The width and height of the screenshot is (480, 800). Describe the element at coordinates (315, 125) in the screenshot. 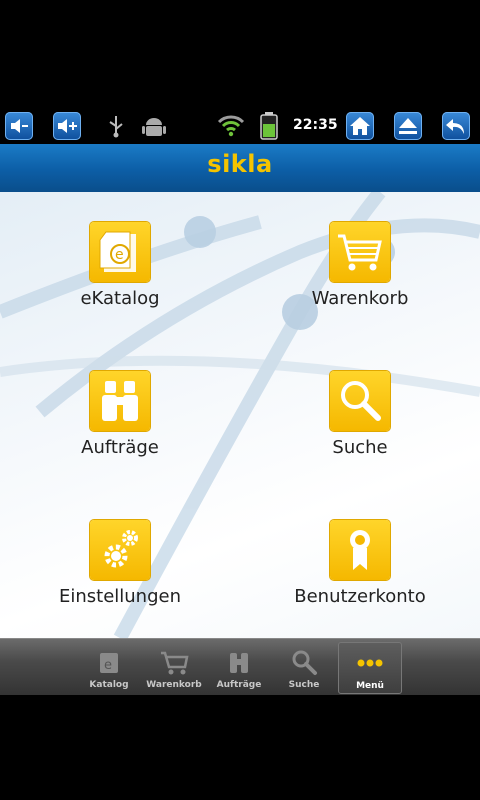

I see `clock: 22:35` at that location.